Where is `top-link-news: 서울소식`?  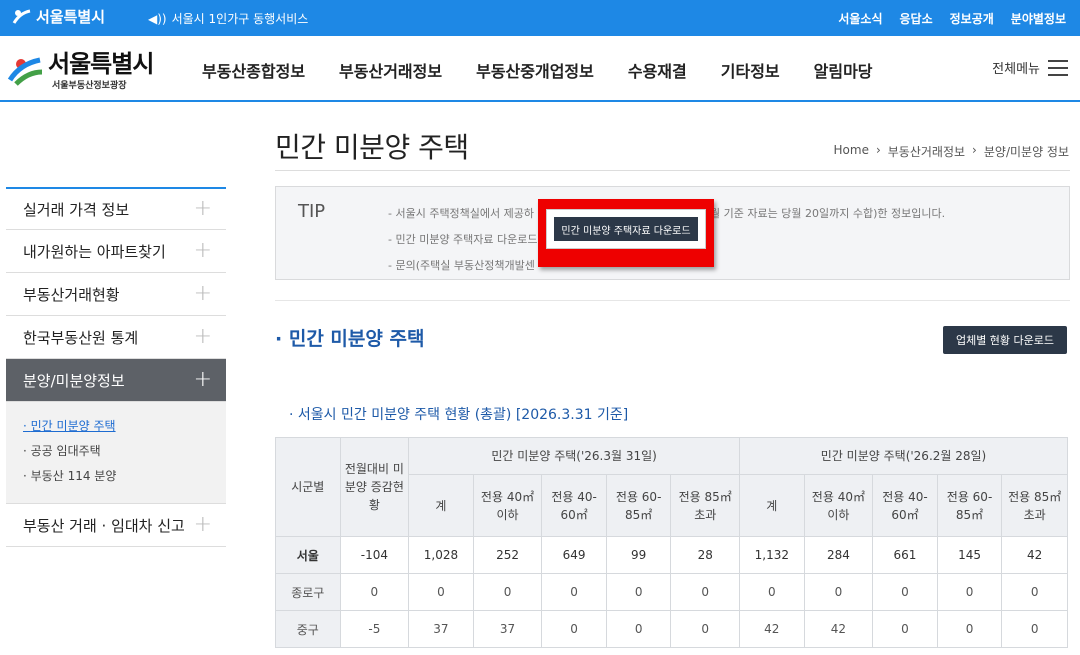
top-link-news: 서울소식 is located at coordinates (860, 18).